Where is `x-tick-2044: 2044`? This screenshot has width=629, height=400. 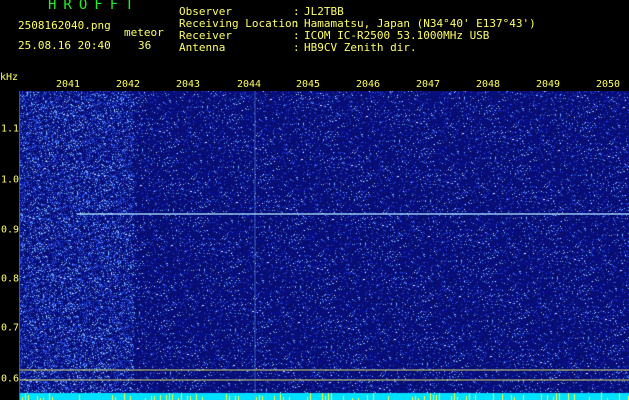
x-tick-2044: 2044 is located at coordinates (249, 84).